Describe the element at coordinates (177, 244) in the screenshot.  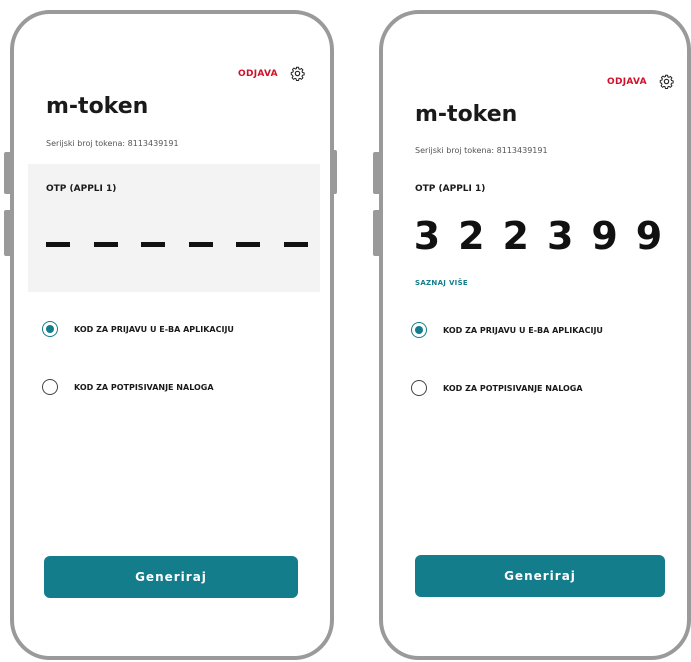
I see `otp-placeholder` at that location.